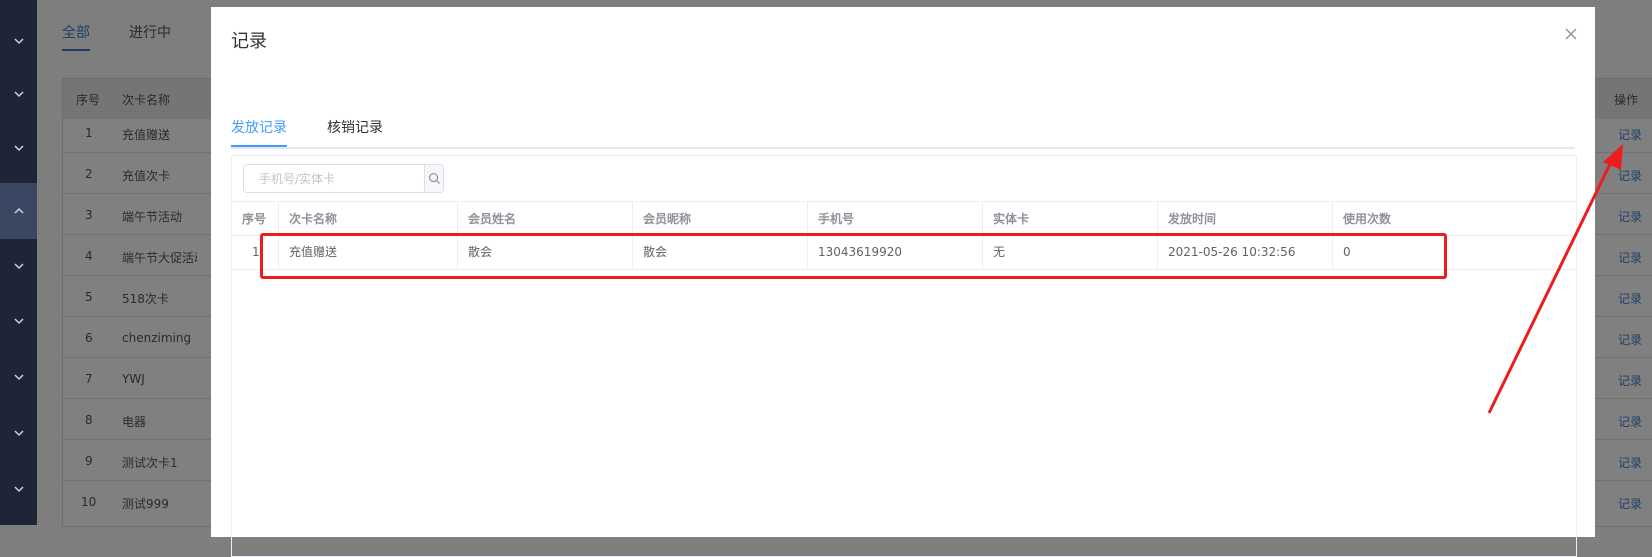  I want to click on row-name: 测试999, so click(145, 504).